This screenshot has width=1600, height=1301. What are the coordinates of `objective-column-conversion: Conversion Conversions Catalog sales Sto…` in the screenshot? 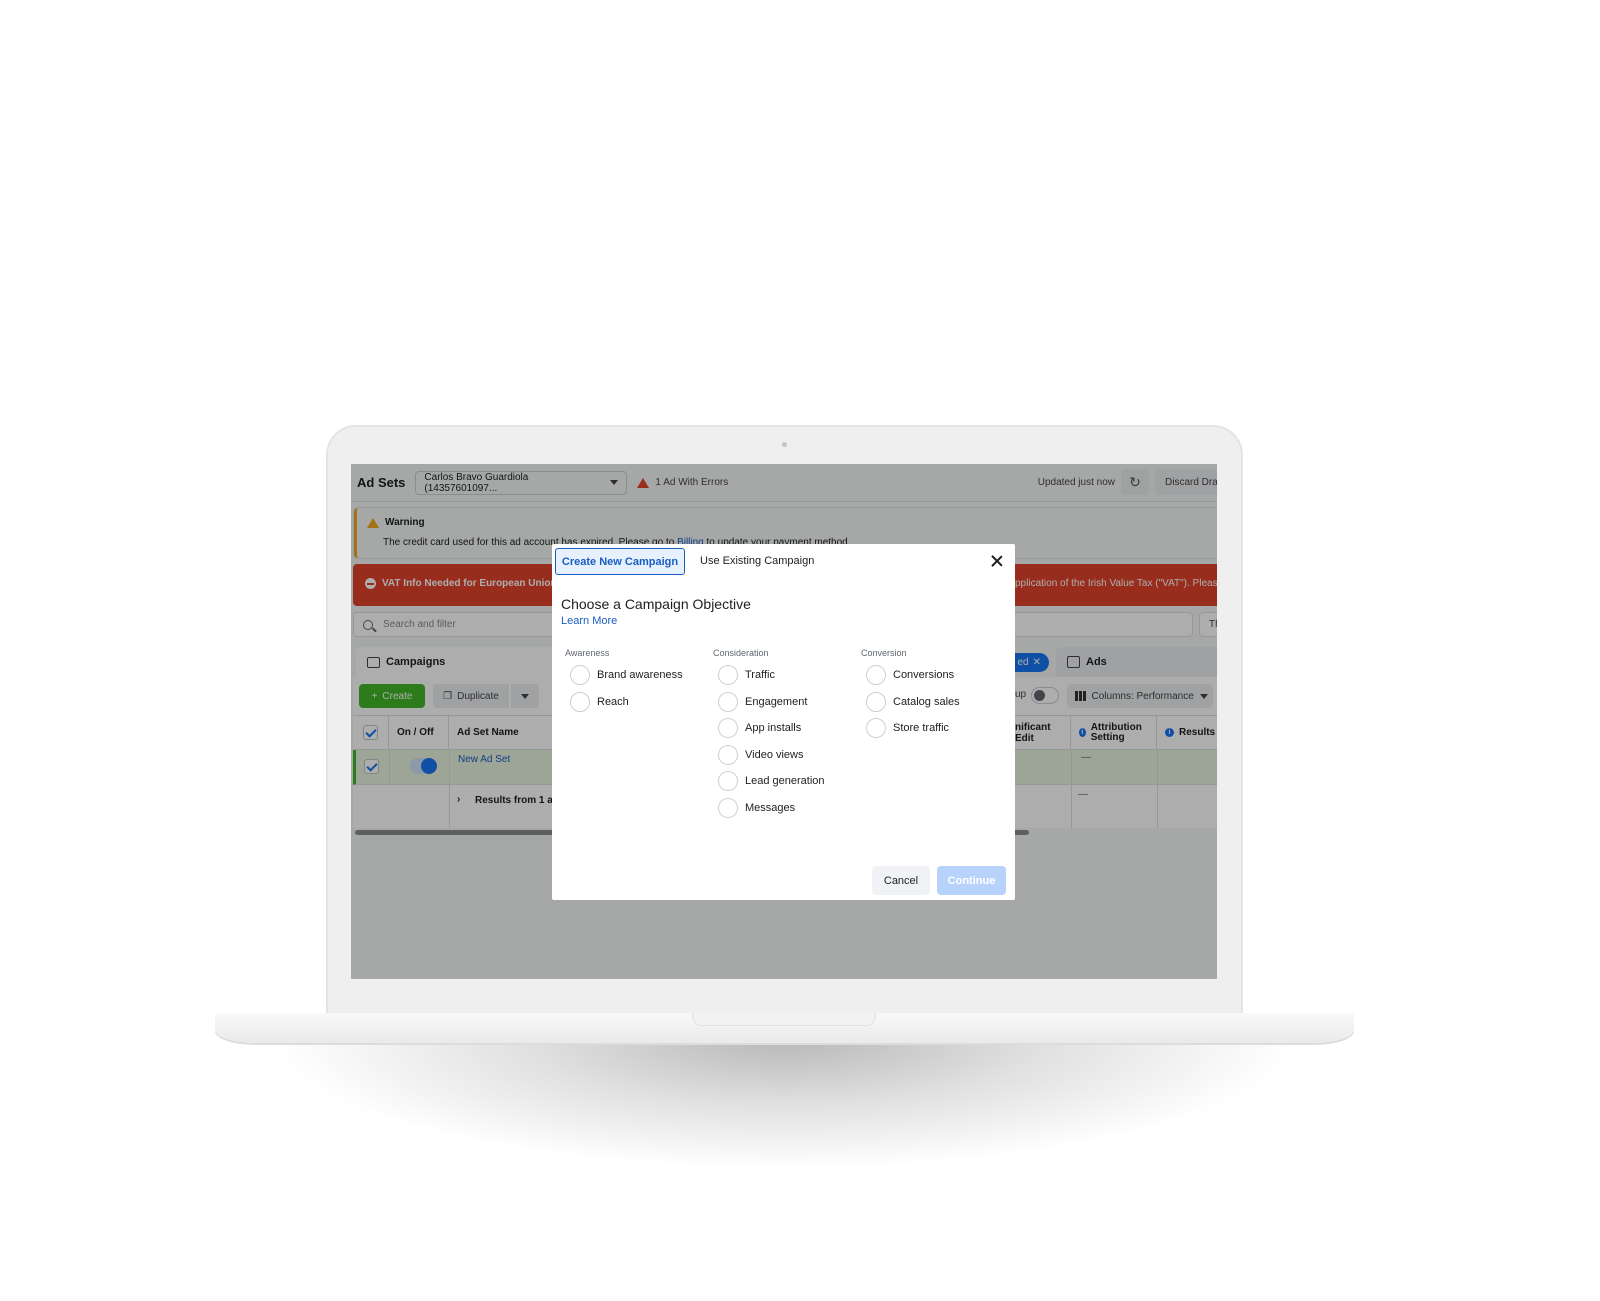 It's located at (910, 695).